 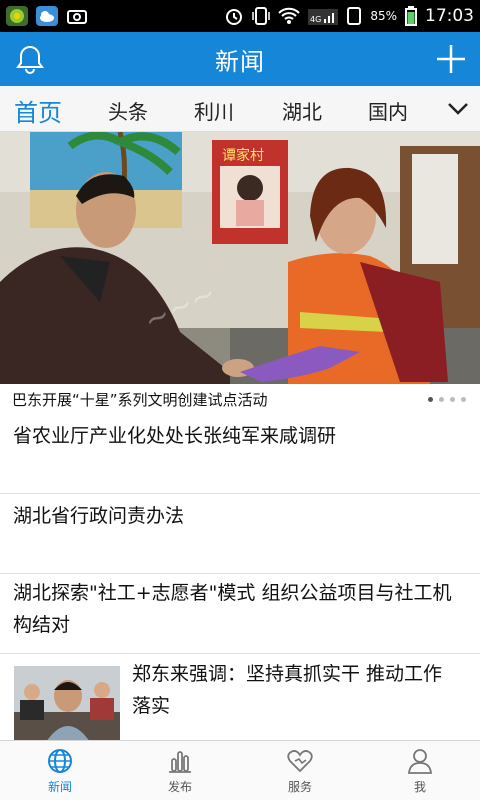 I want to click on vibrate-icon, so click(x=261, y=16).